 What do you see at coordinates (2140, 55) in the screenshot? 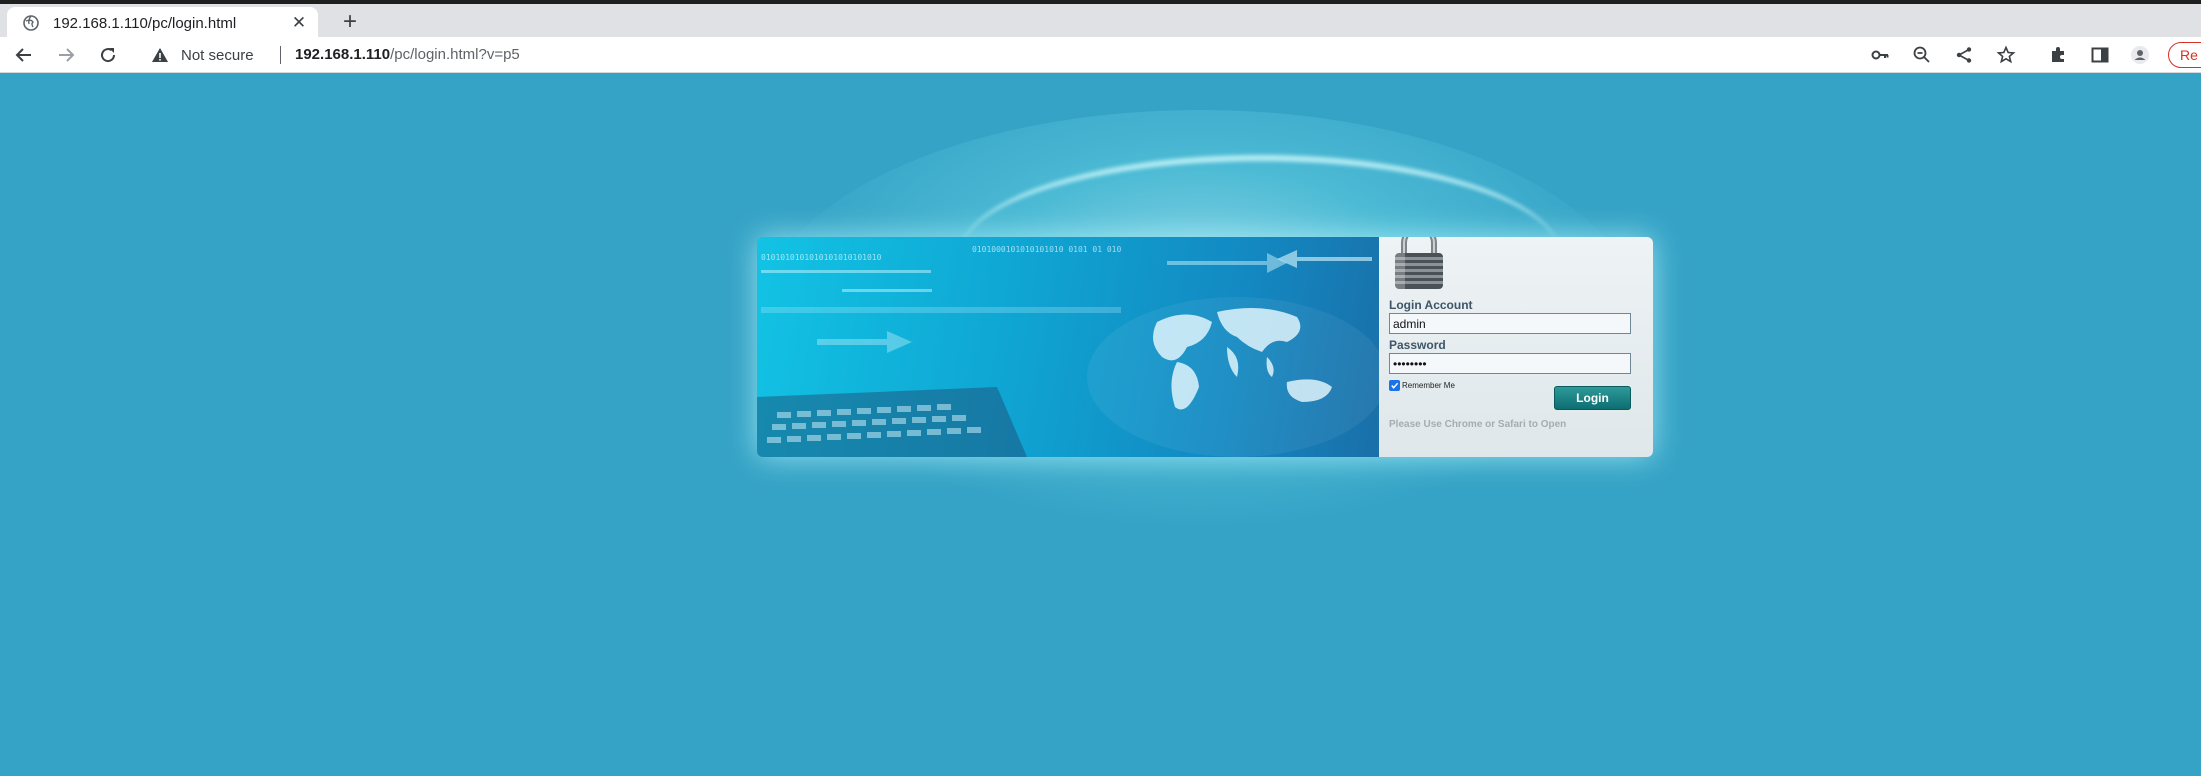
I see `profile-icon` at bounding box center [2140, 55].